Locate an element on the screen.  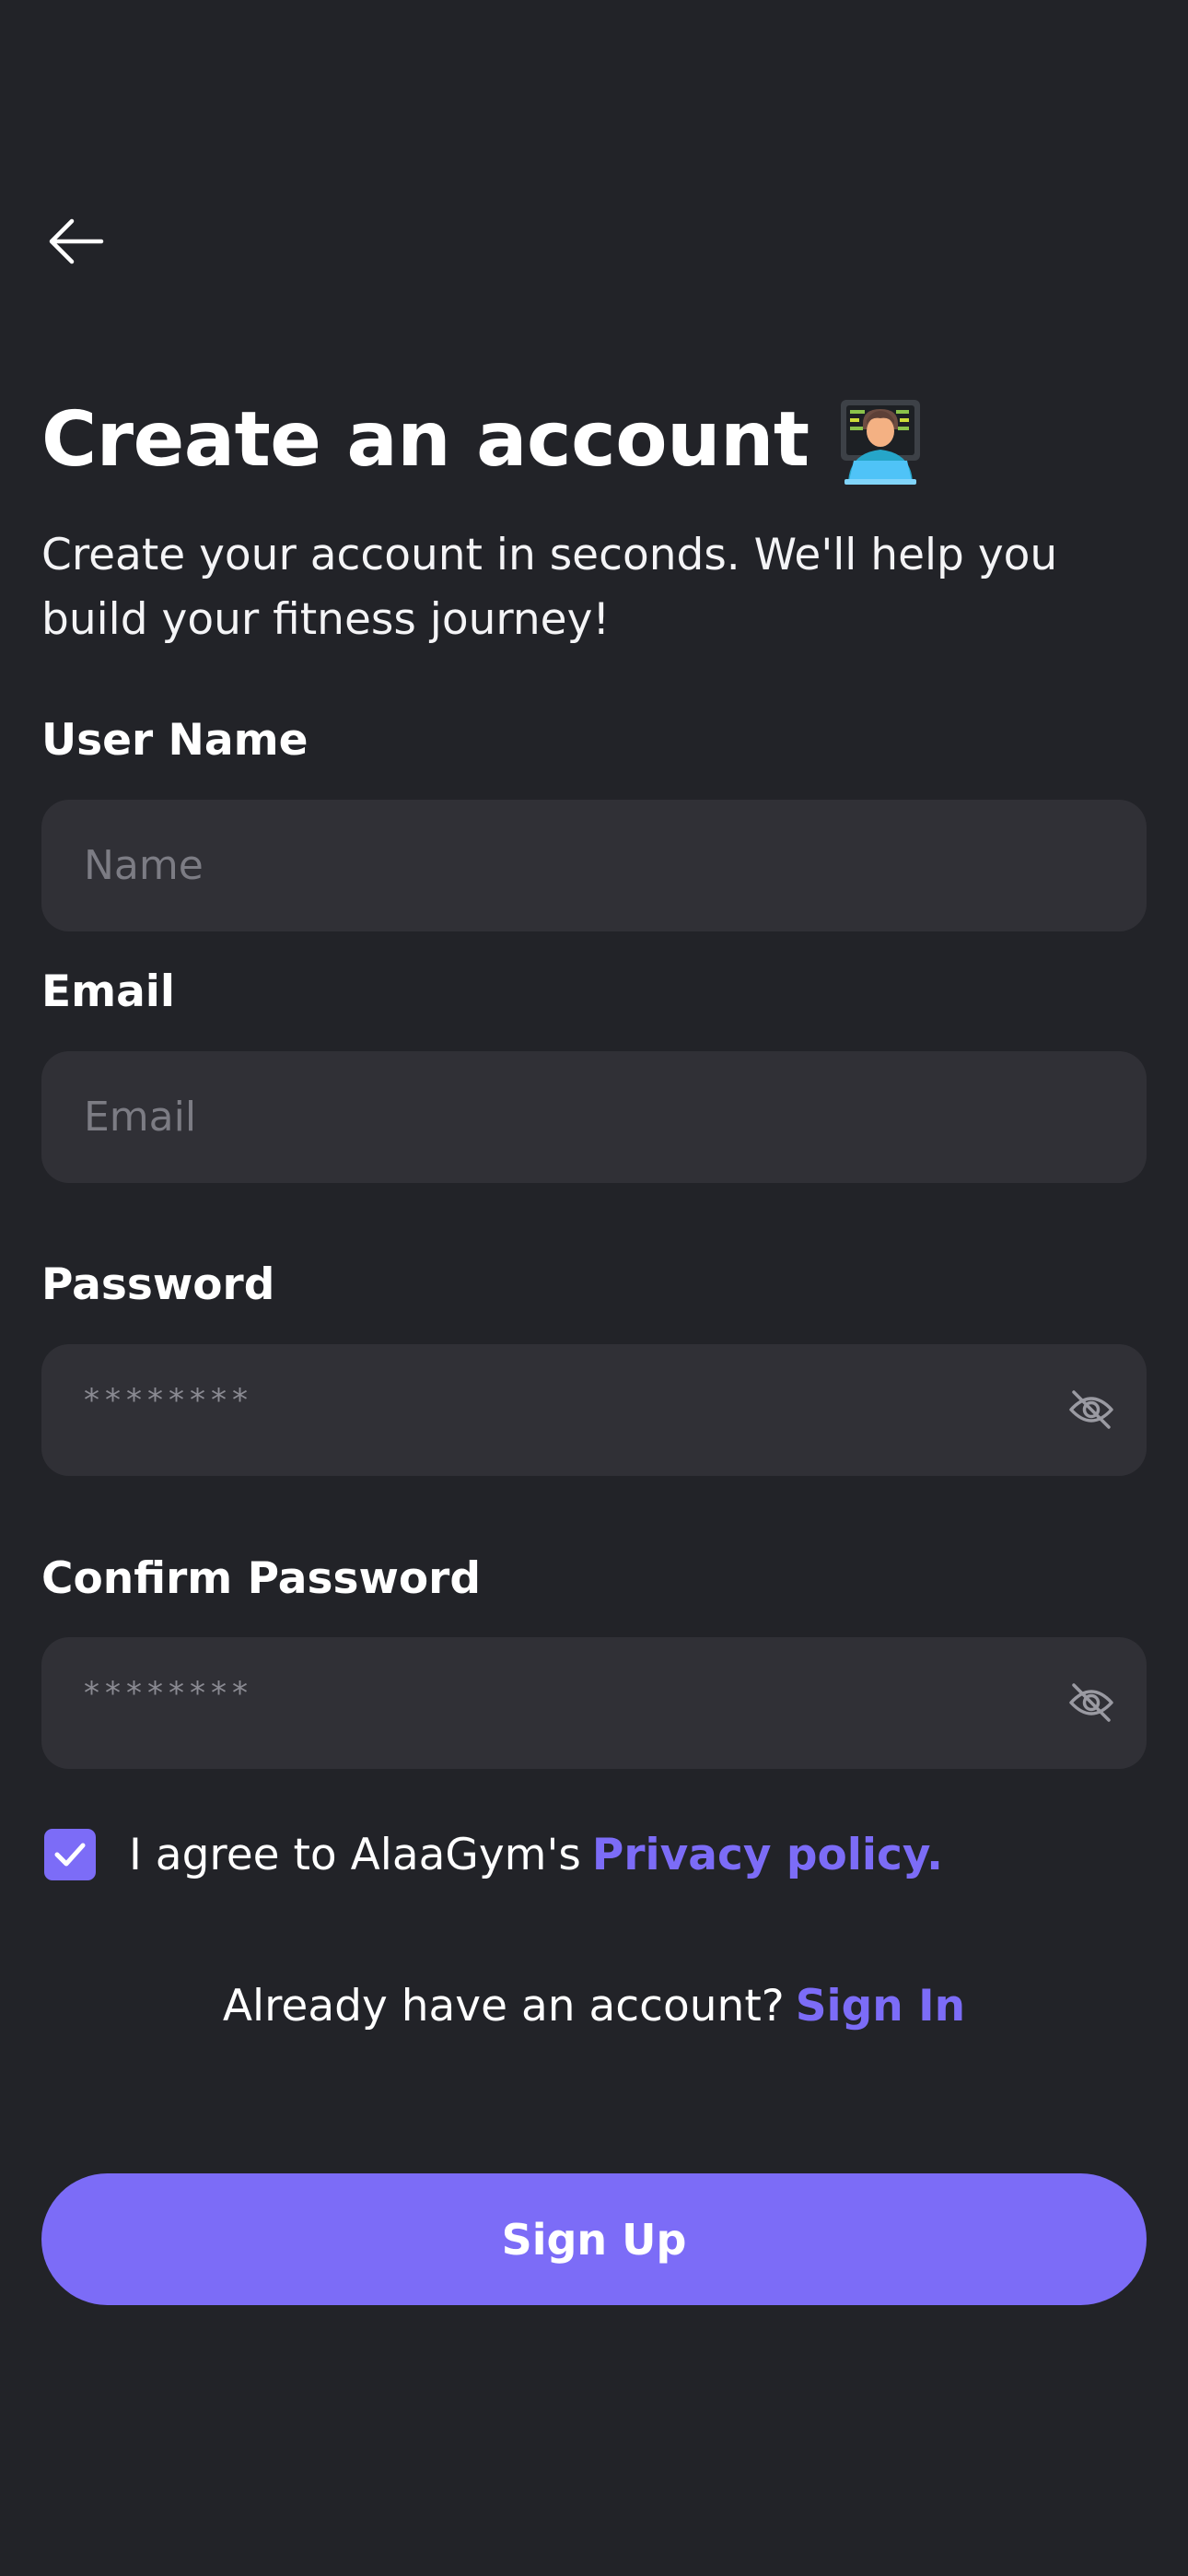
username-input is located at coordinates (594, 865).